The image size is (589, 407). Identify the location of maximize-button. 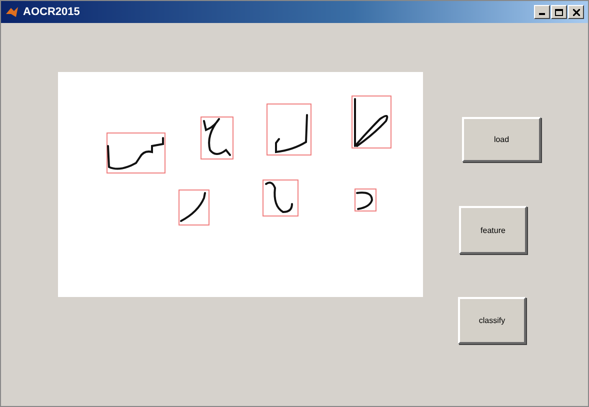
(559, 12).